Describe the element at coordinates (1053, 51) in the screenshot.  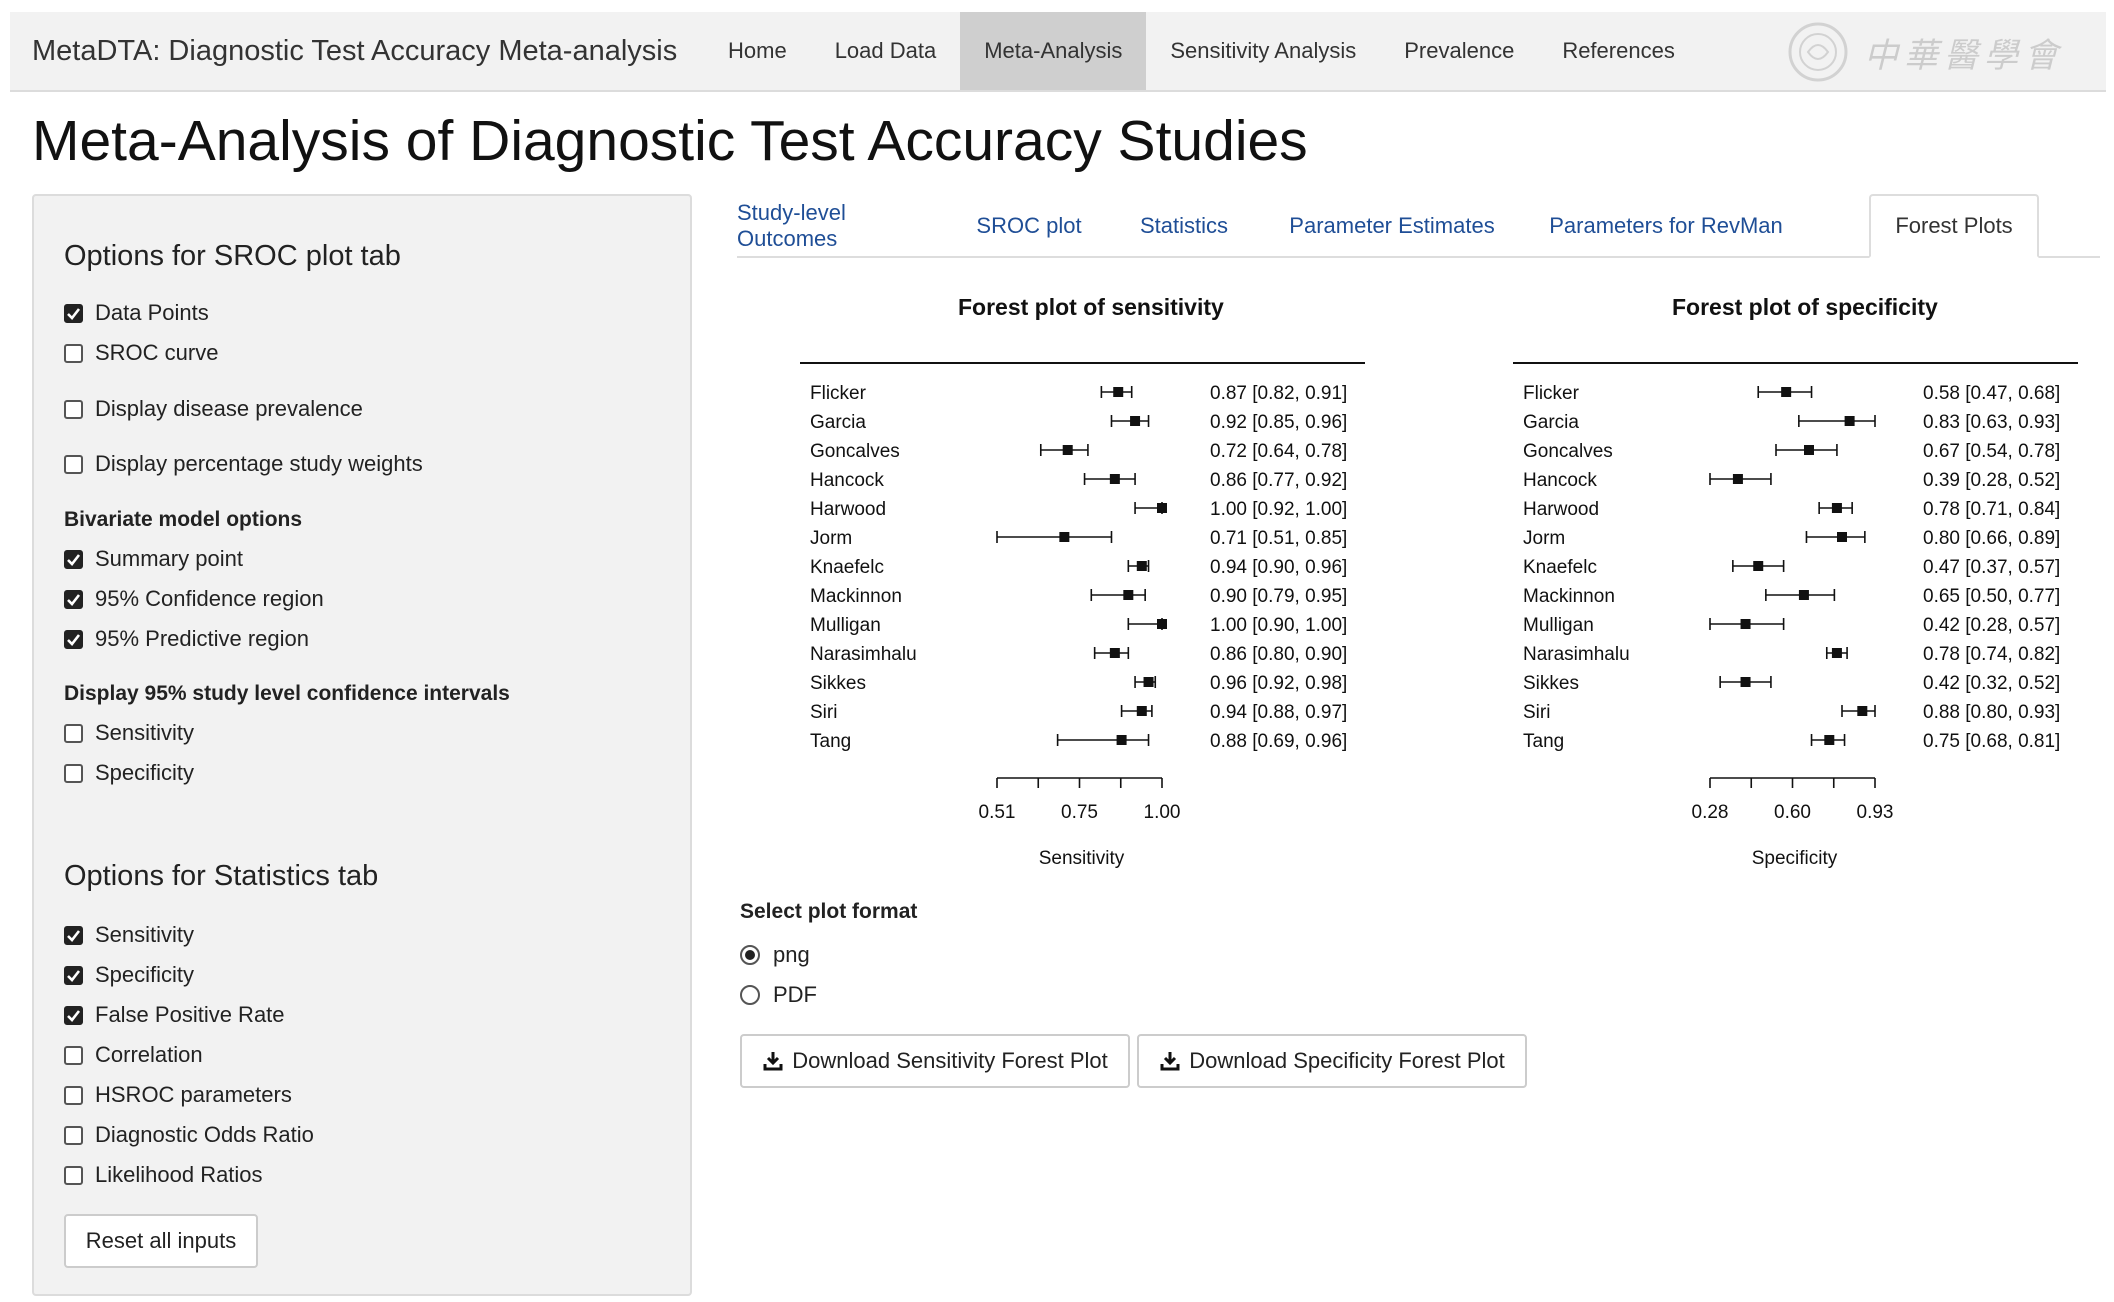
I see `nav-meta-analysis: Meta-Analysis` at that location.